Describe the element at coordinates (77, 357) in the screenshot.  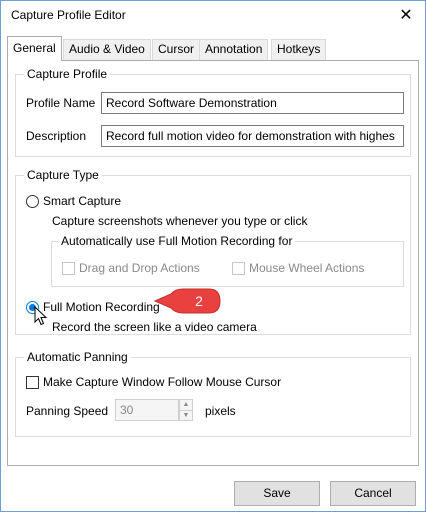
I see `automatic-panning-group-label: Automatic Panning` at that location.